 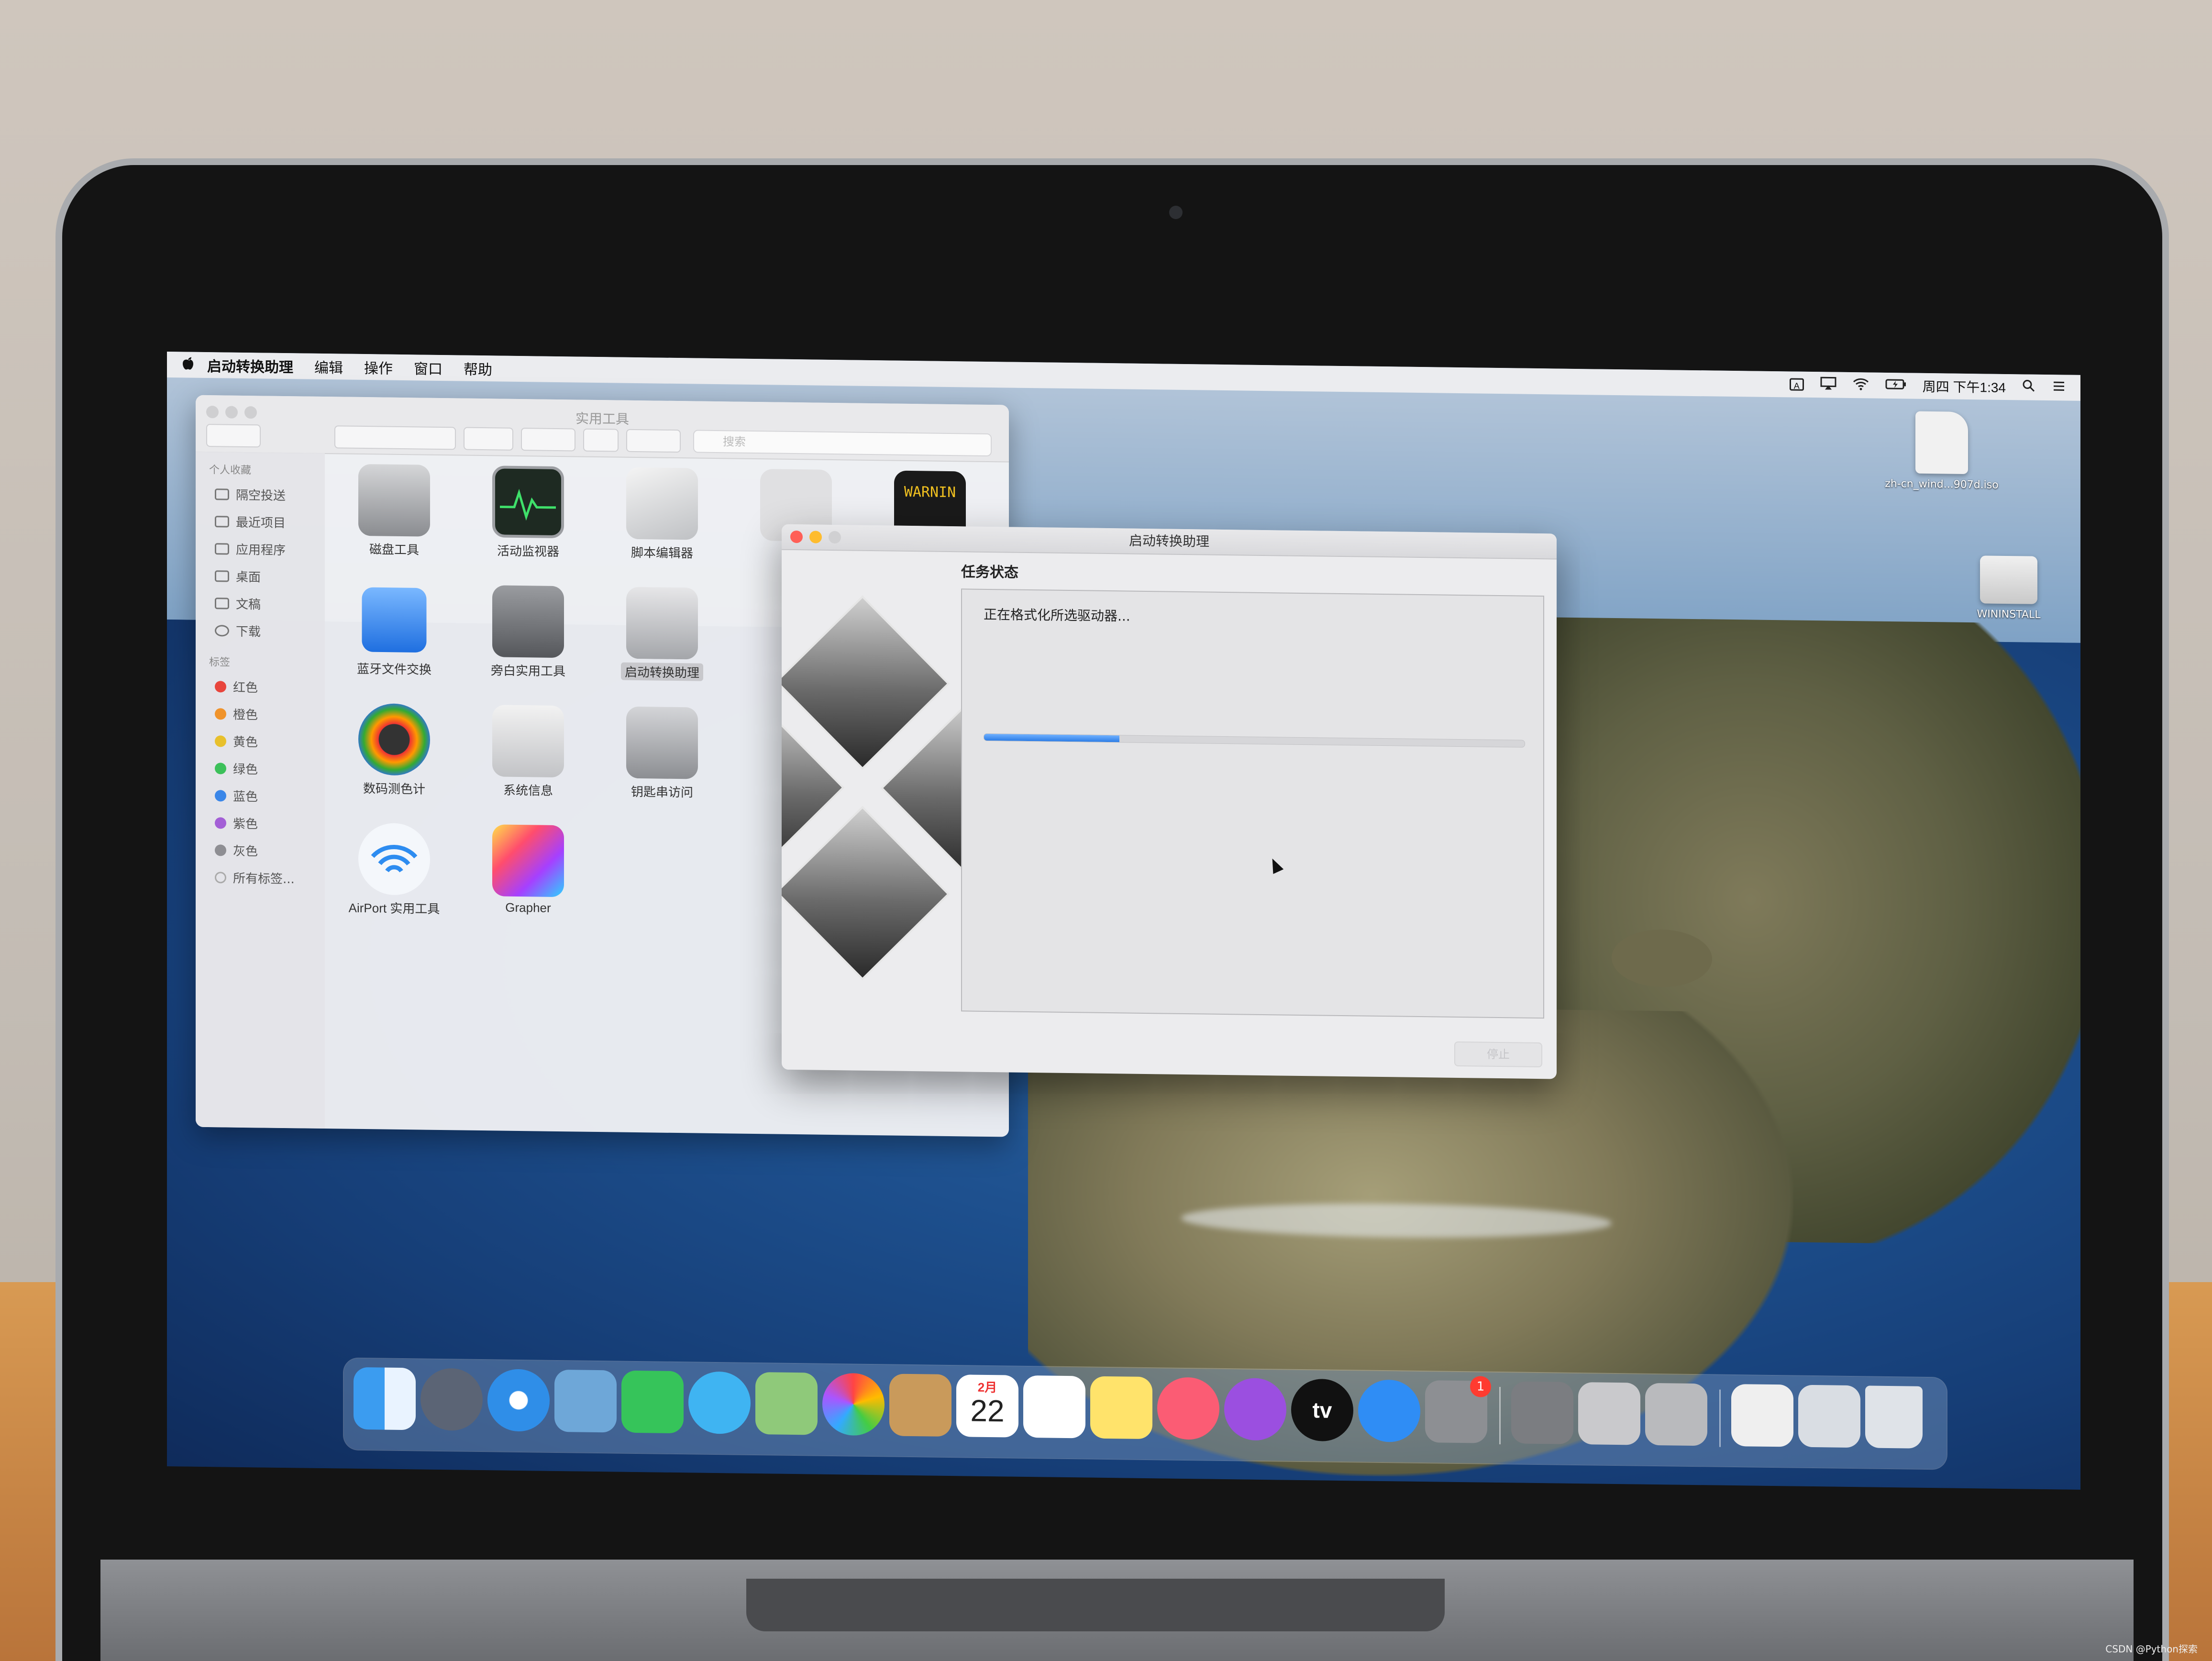 I want to click on all-tags-icon, so click(x=220, y=878).